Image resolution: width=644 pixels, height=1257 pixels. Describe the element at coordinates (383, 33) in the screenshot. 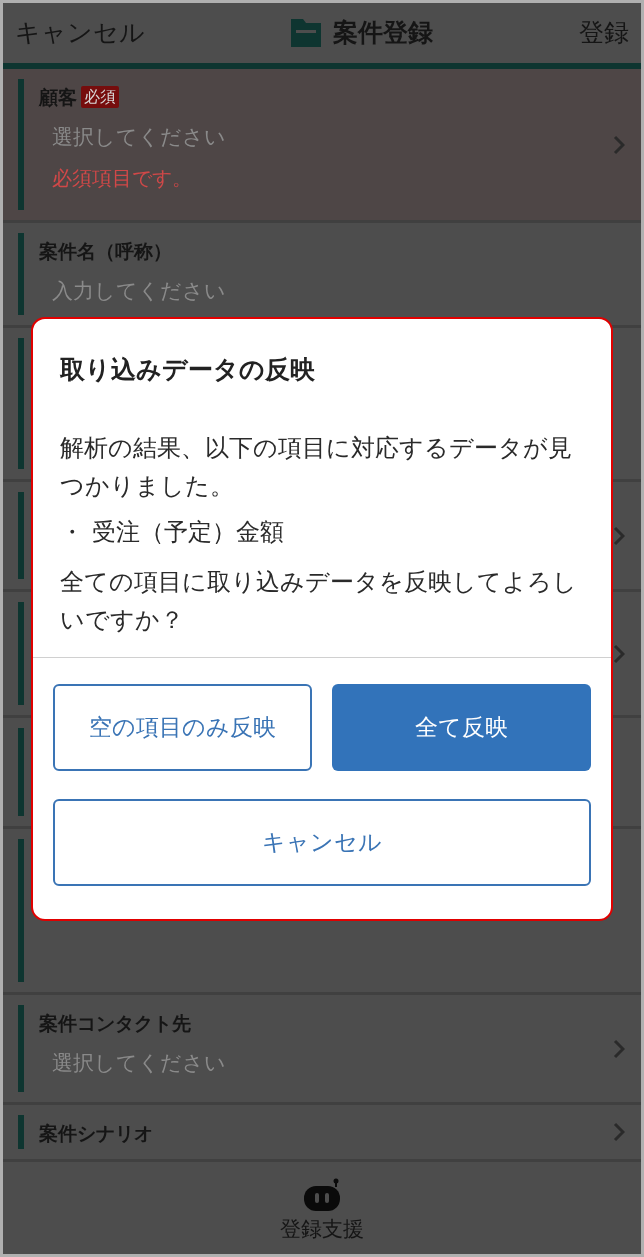

I see `window-title: 案件登録` at that location.